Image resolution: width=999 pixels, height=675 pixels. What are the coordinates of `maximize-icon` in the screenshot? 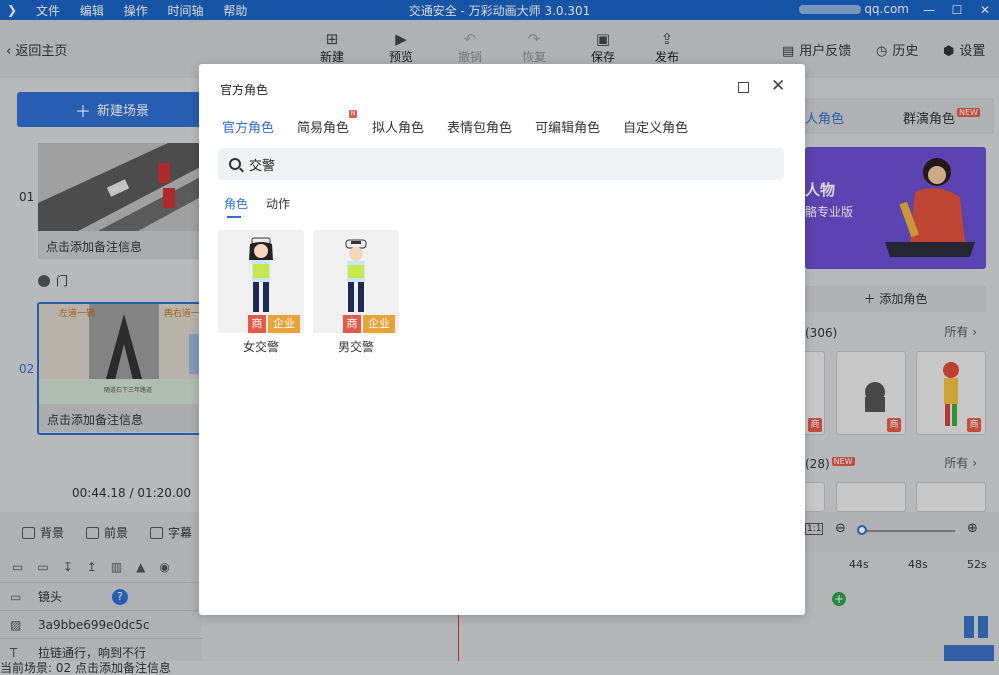 It's located at (743, 87).